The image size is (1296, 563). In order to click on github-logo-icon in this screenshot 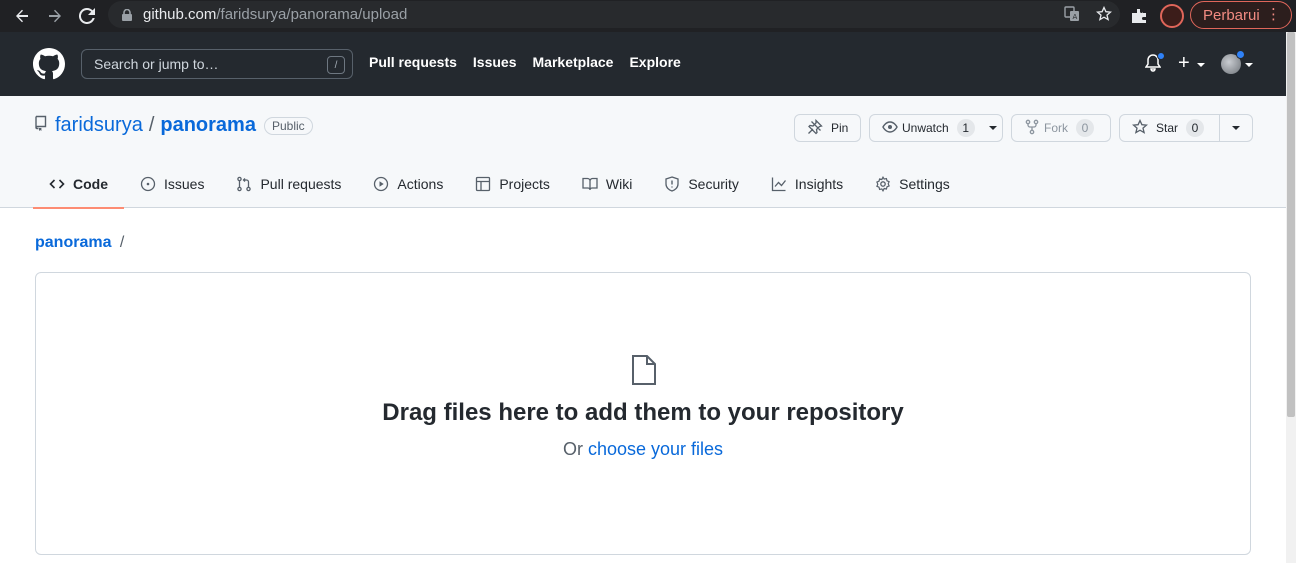, I will do `click(49, 64)`.